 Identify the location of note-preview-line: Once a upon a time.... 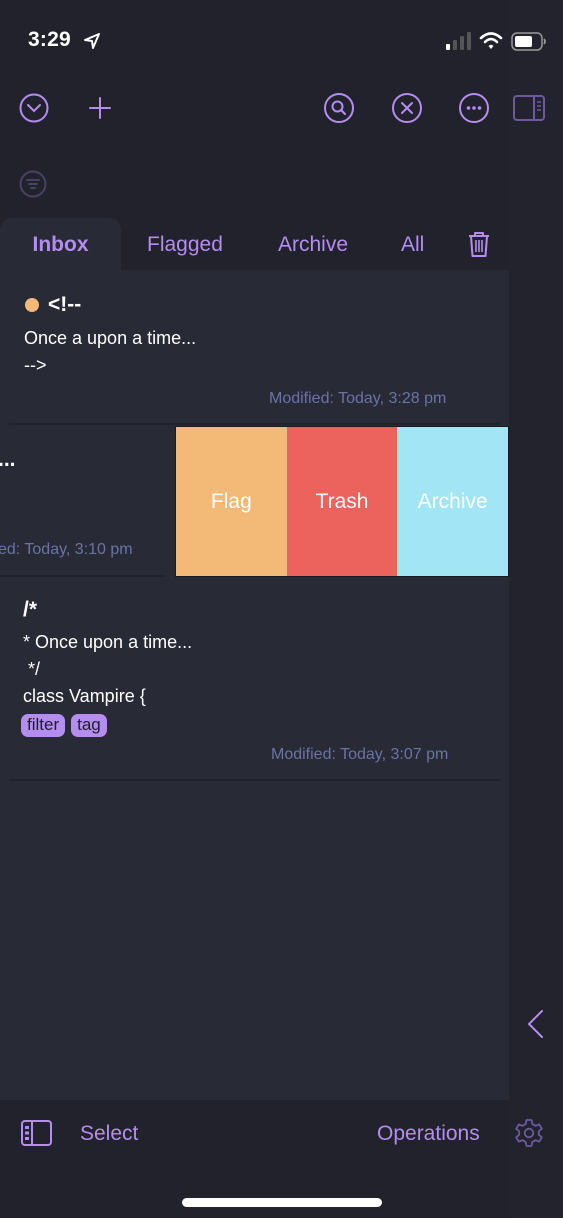
(110, 338).